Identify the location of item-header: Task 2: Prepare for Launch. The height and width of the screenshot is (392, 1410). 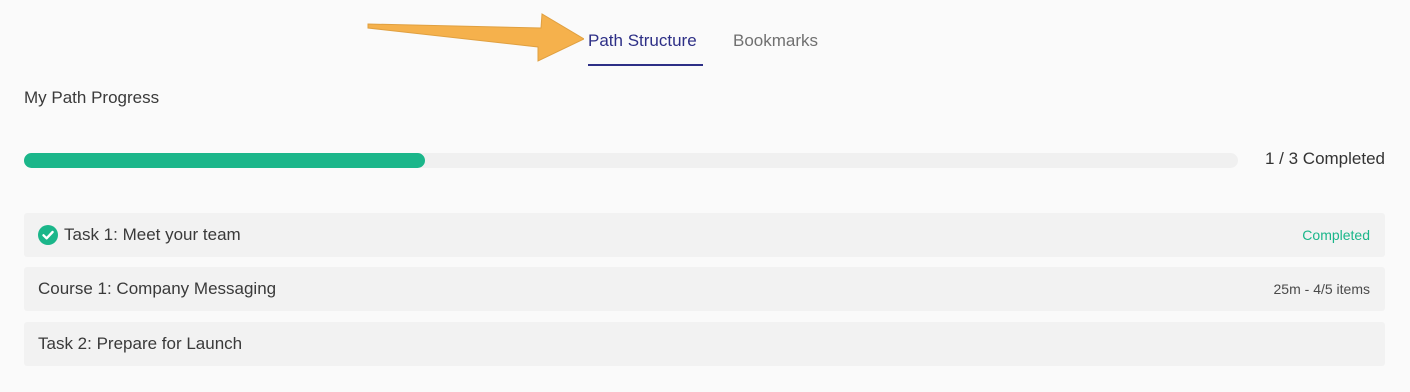
(140, 344).